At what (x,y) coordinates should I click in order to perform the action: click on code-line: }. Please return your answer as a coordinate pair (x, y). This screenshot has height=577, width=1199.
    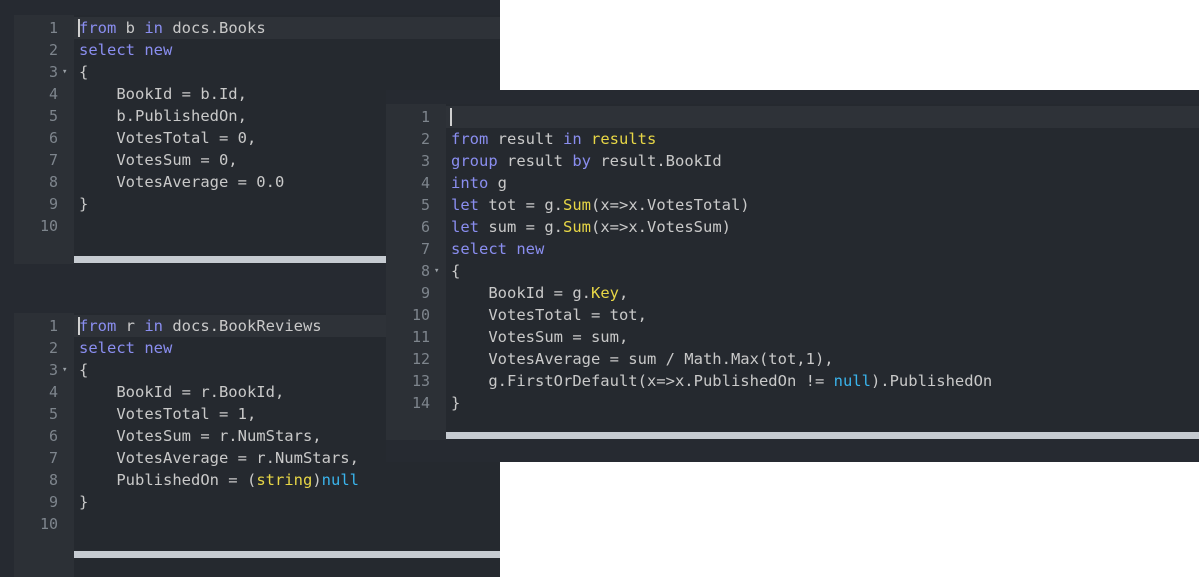
    Looking at the image, I should click on (822, 403).